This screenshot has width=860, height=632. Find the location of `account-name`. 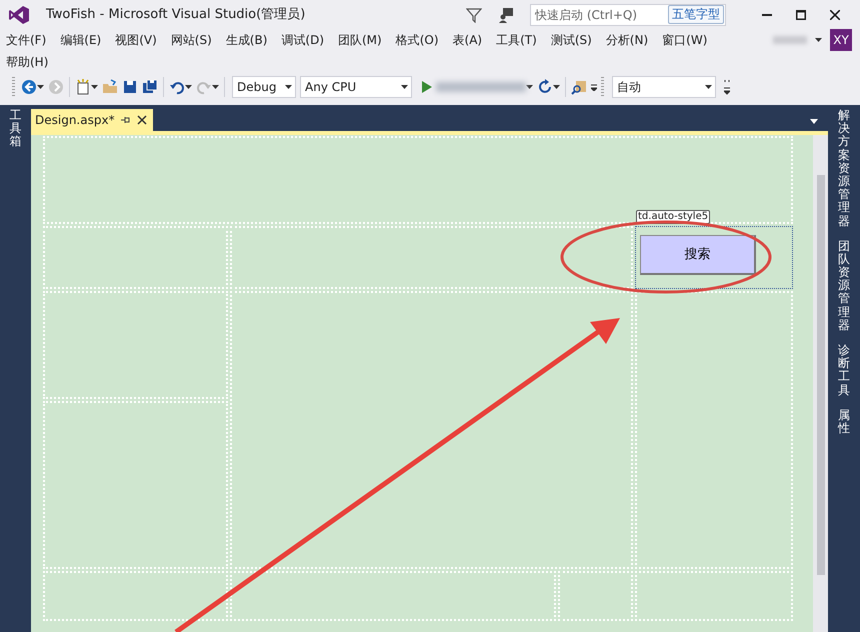

account-name is located at coordinates (790, 40).